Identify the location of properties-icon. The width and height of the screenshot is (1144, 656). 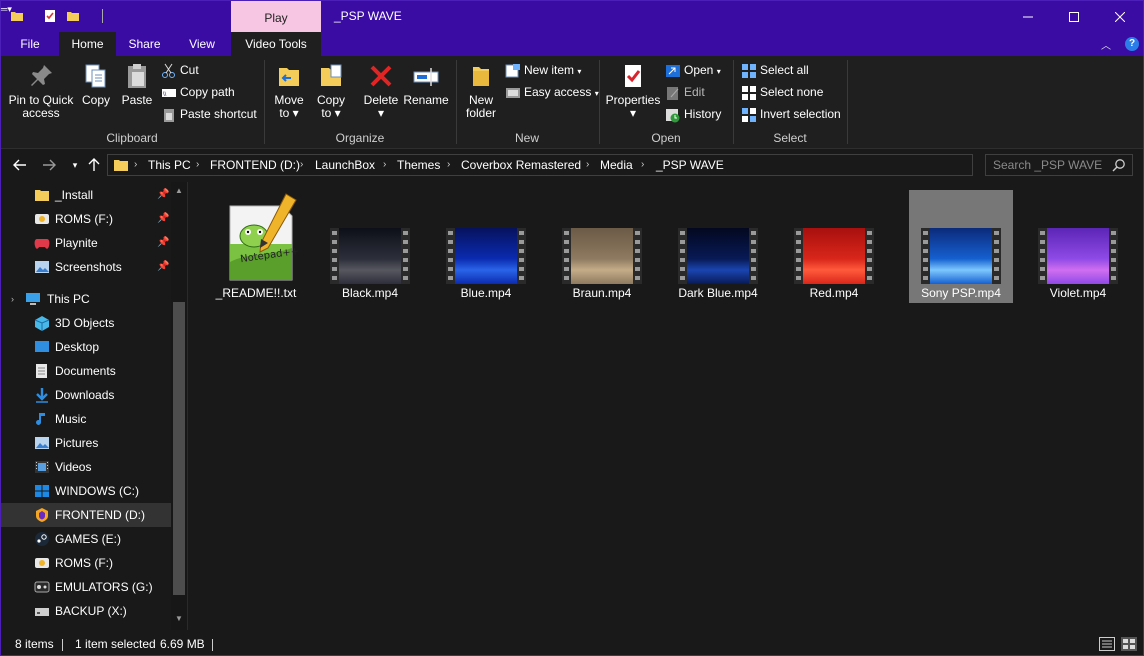
(50, 16).